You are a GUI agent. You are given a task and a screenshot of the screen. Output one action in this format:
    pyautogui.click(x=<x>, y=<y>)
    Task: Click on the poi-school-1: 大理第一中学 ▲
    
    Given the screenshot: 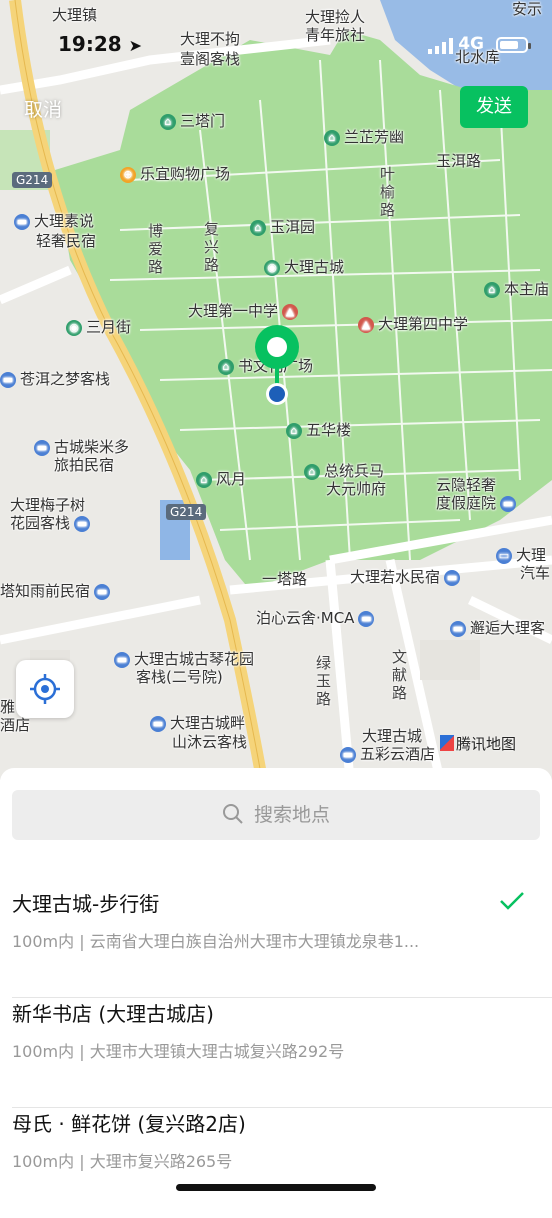 What is the action you would take?
    pyautogui.click(x=245, y=311)
    